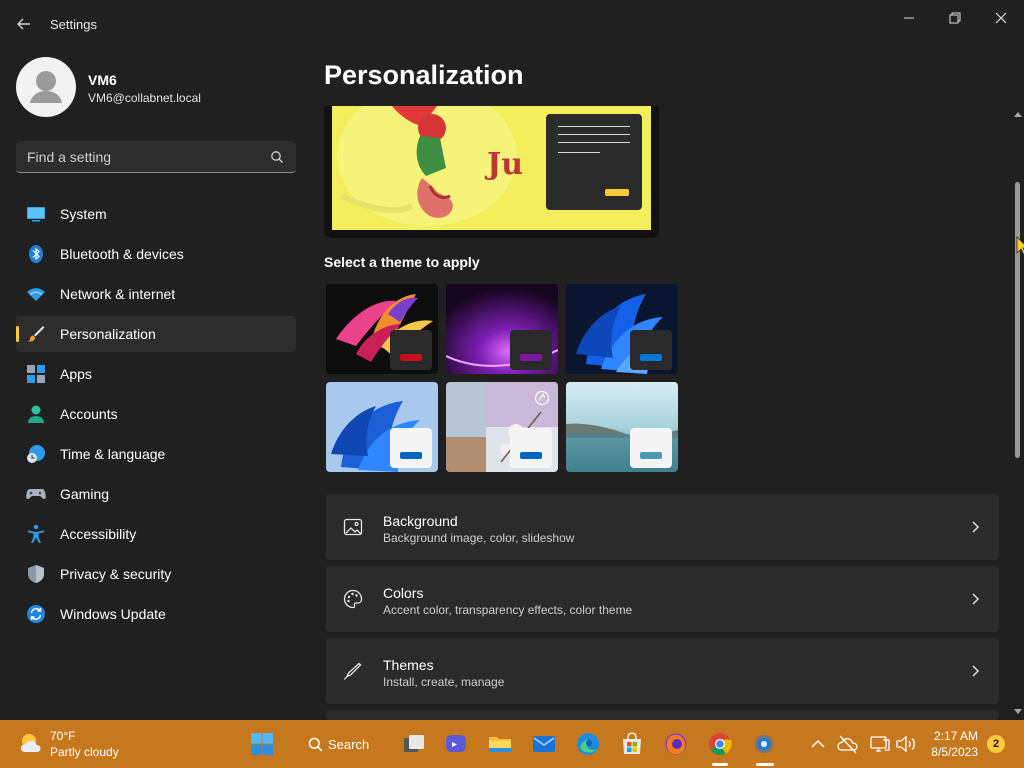 The height and width of the screenshot is (768, 1024). Describe the element at coordinates (36, 334) in the screenshot. I see `brush-icon` at that location.